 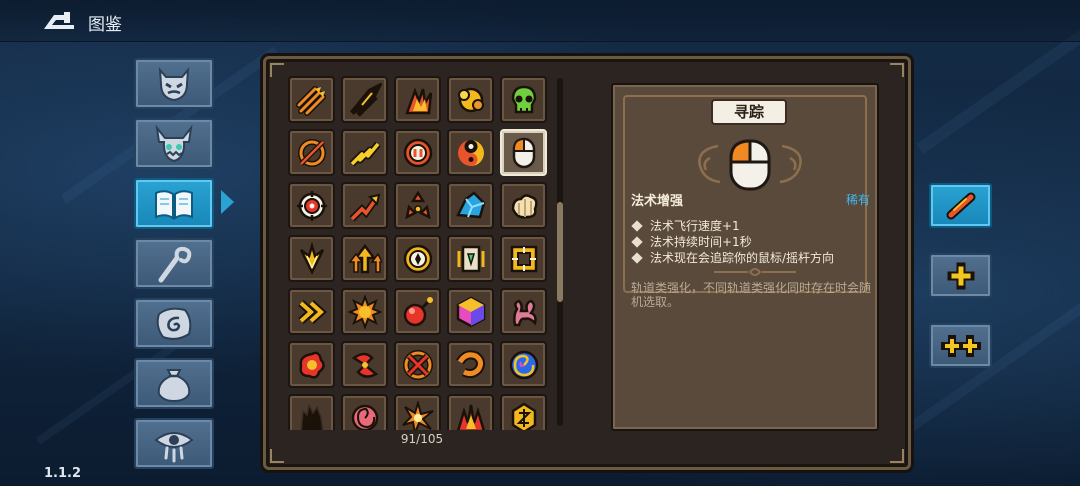 I want to click on collection-counter: 91/105, so click(x=422, y=439).